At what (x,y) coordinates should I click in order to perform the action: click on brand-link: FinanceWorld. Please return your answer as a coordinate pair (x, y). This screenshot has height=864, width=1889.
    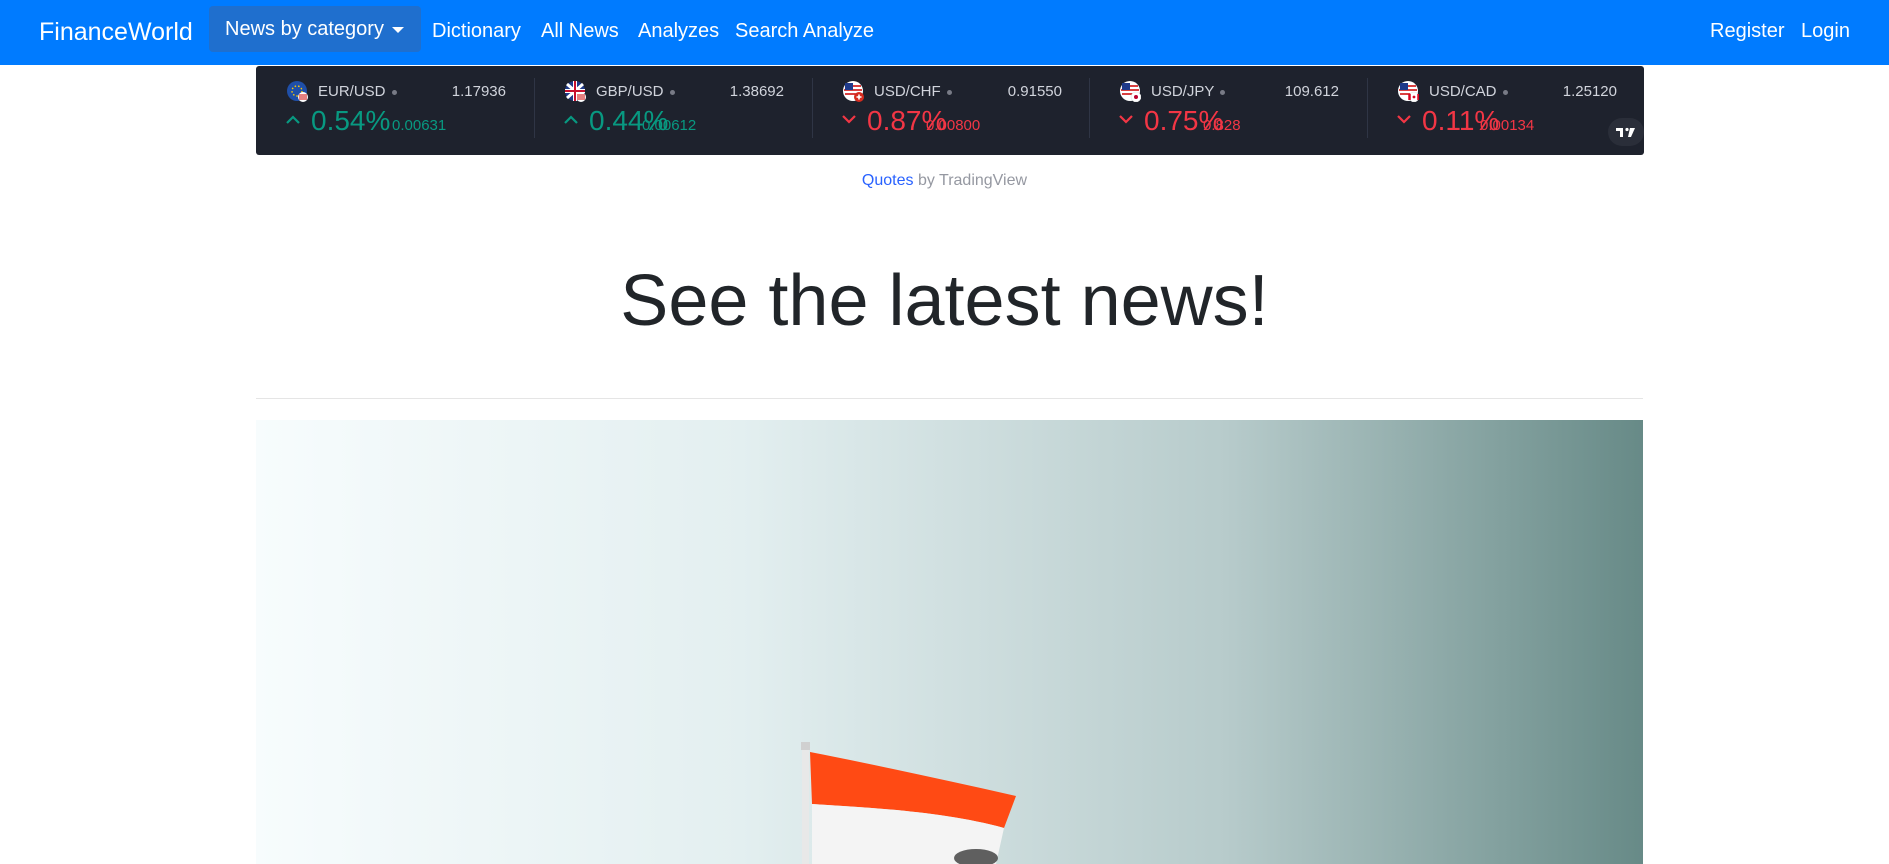
    Looking at the image, I should click on (116, 32).